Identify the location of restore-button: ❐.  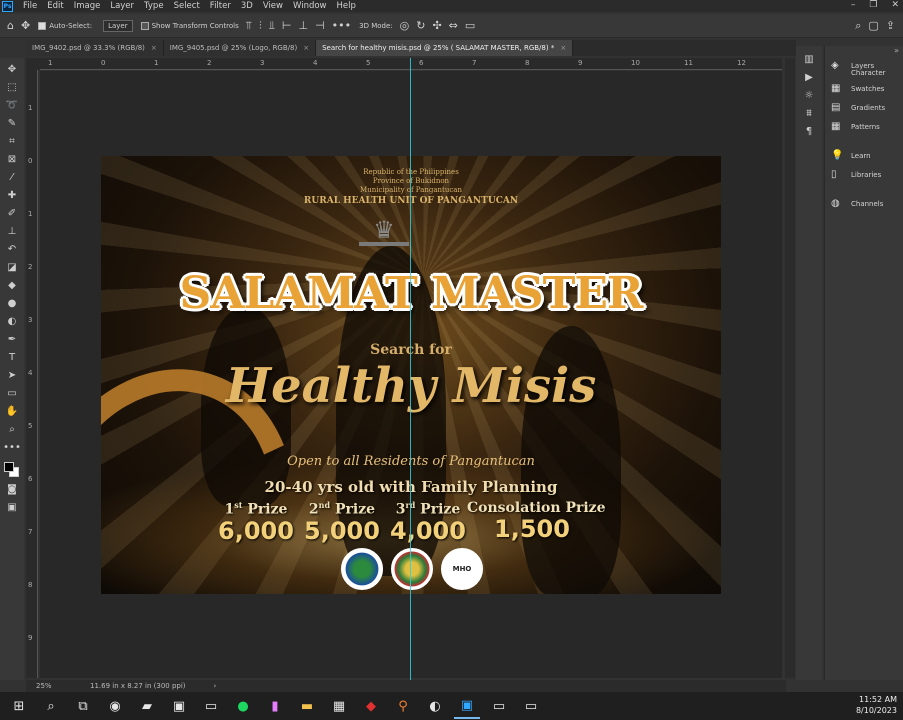
(873, 5).